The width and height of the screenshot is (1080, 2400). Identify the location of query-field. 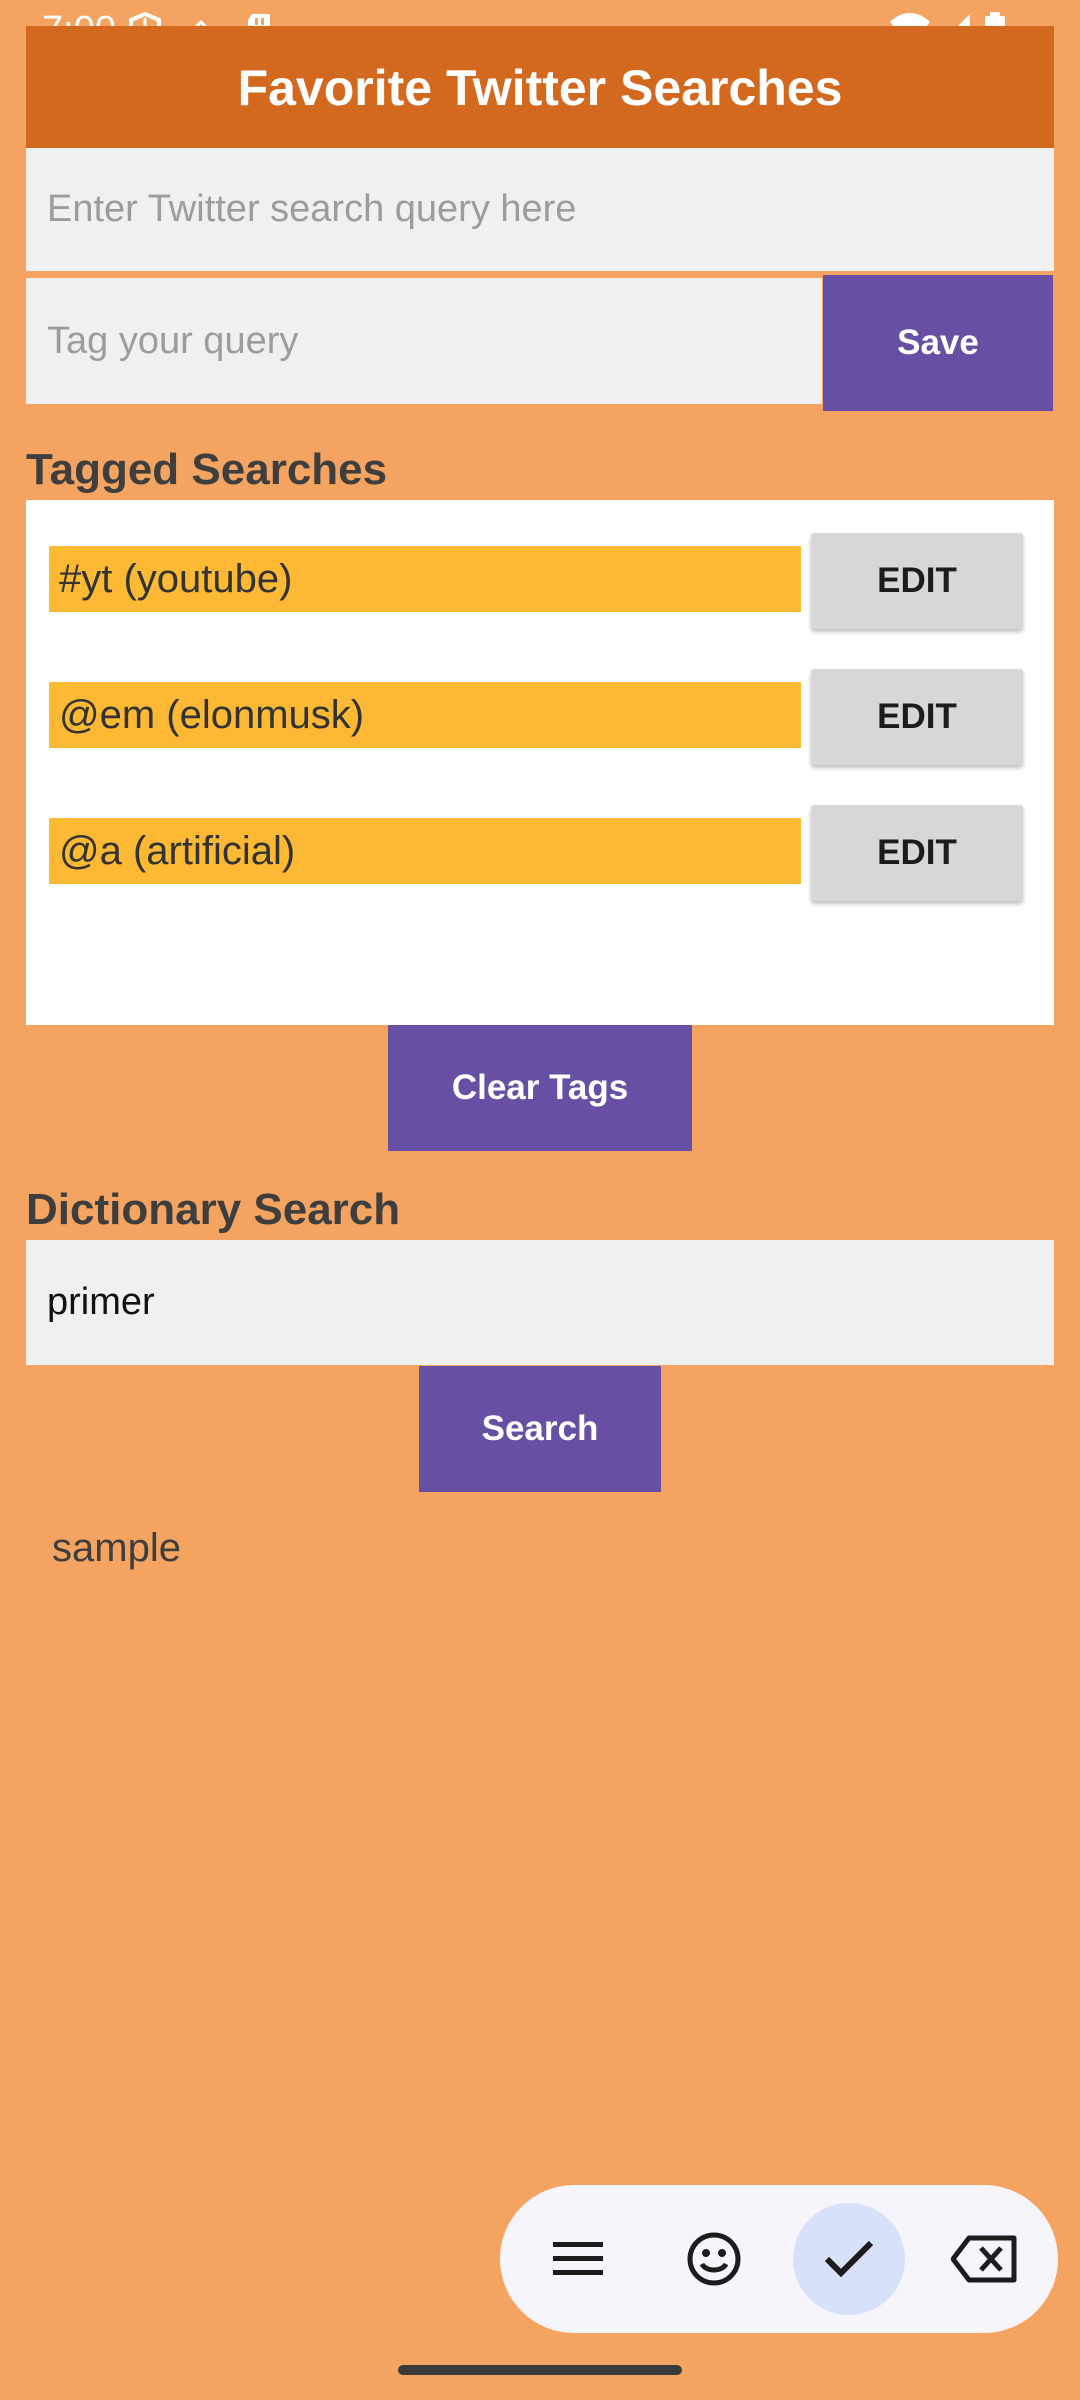
(540, 211).